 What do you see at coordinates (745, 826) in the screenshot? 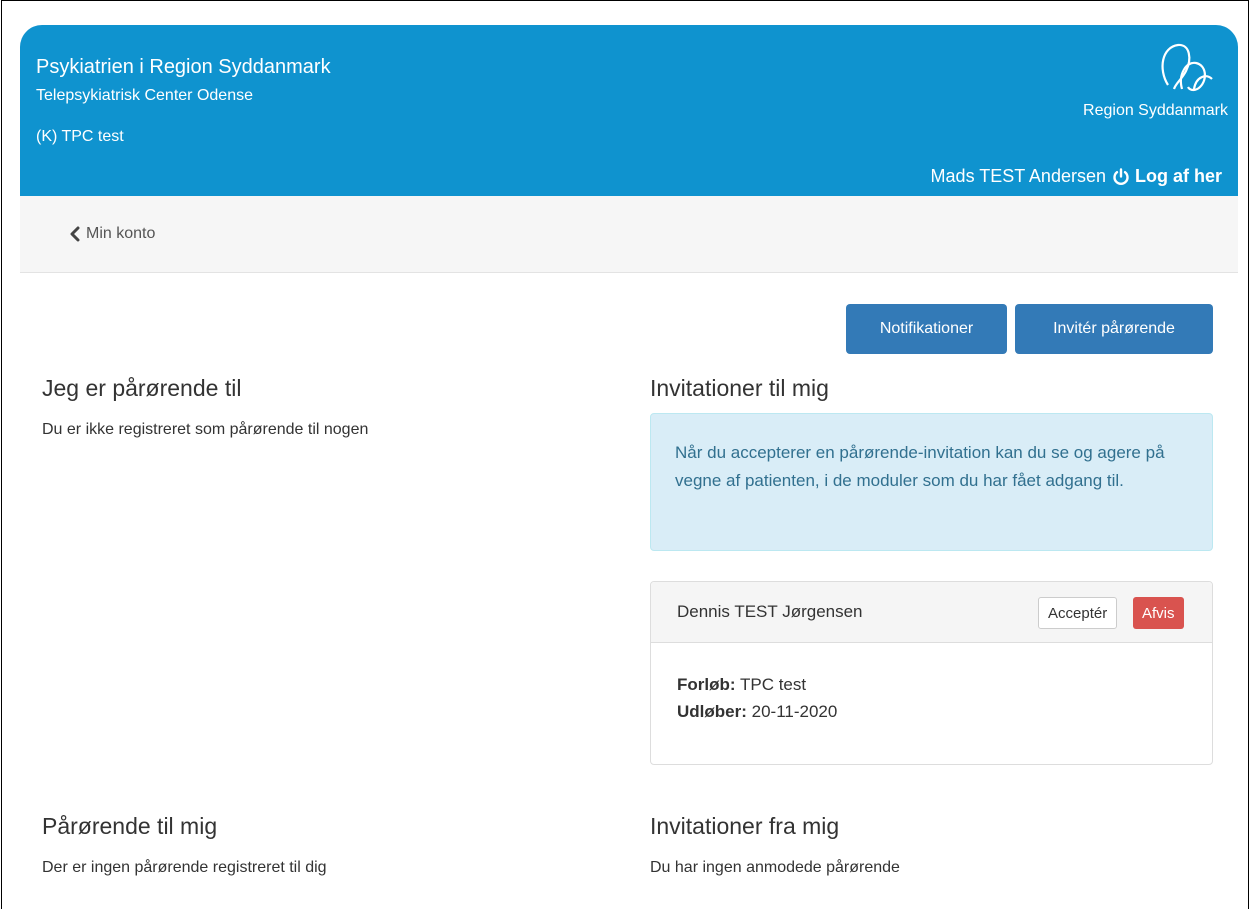
I see `section-title-invitations-from-me: Invitationer fra mig` at bounding box center [745, 826].